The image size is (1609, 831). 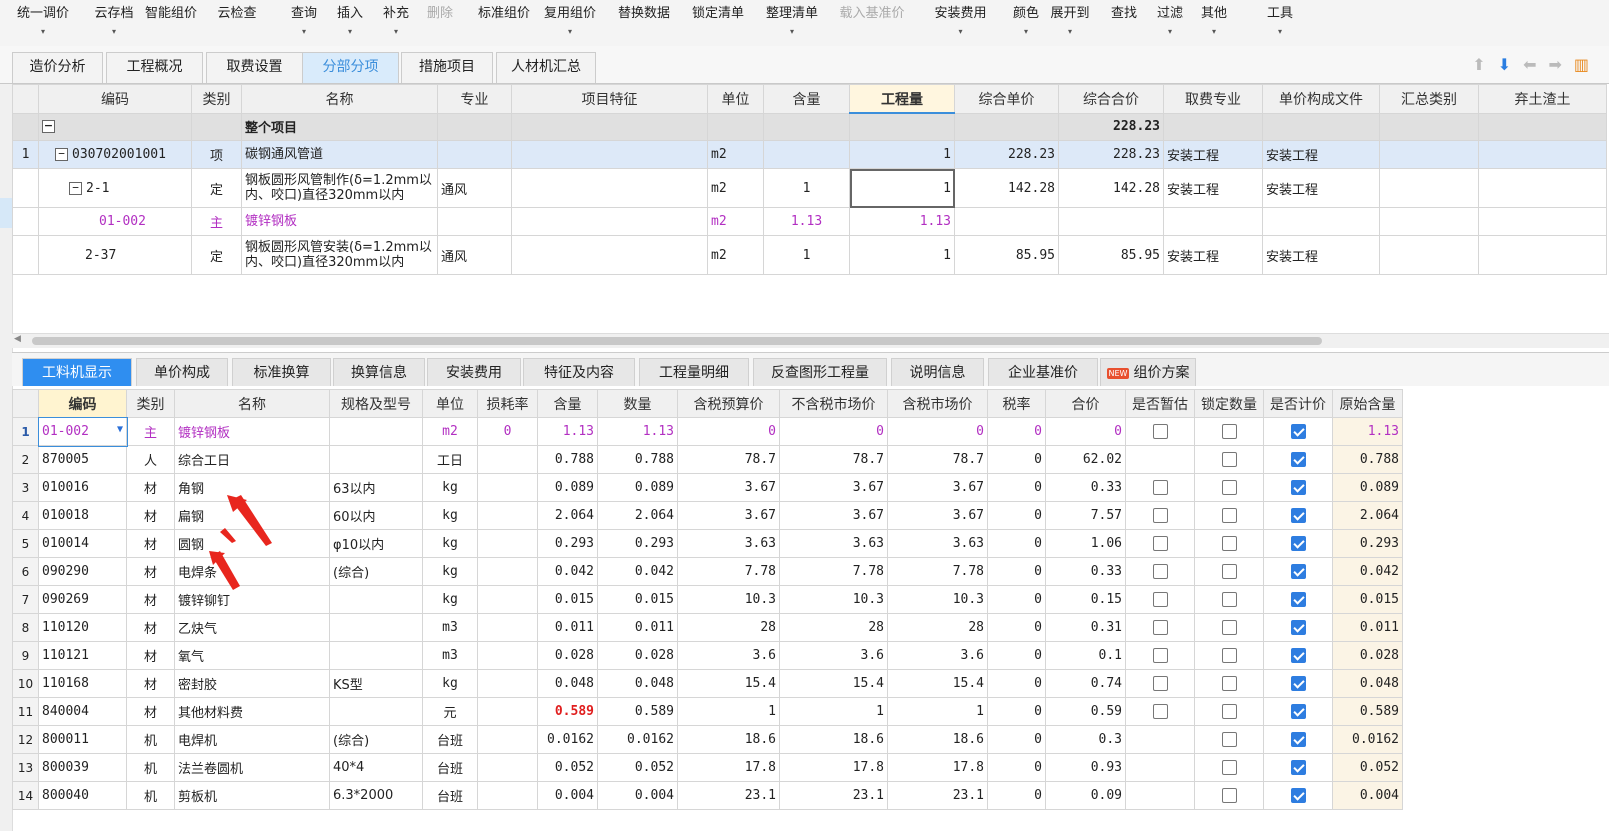 I want to click on detail-tab: 企业基准价, so click(x=1043, y=372).